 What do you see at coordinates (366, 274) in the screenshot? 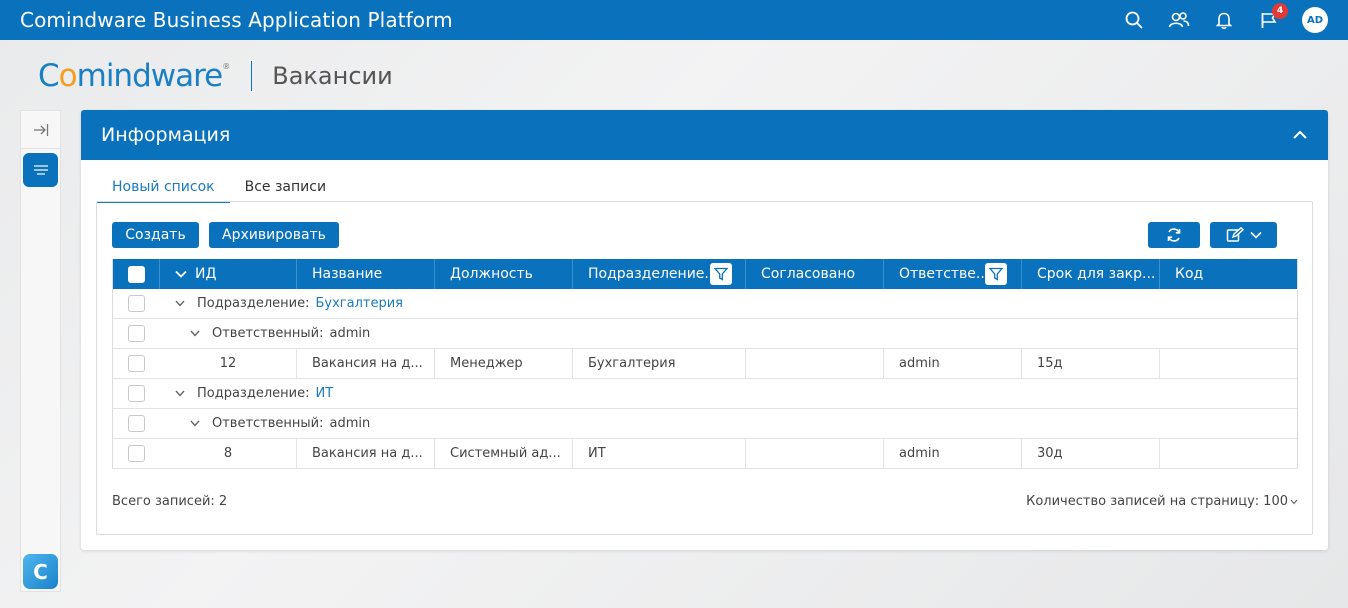
I see `column-name: Название` at bounding box center [366, 274].